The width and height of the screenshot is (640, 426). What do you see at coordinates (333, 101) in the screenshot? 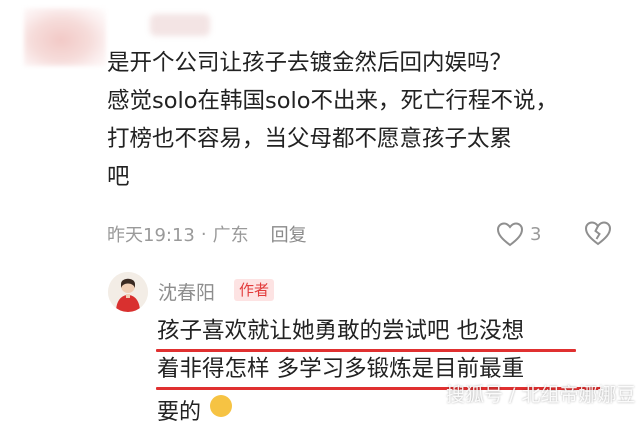
I see `comment-line: 感觉solo在韩国solo不出来，死亡行程不说，` at bounding box center [333, 101].